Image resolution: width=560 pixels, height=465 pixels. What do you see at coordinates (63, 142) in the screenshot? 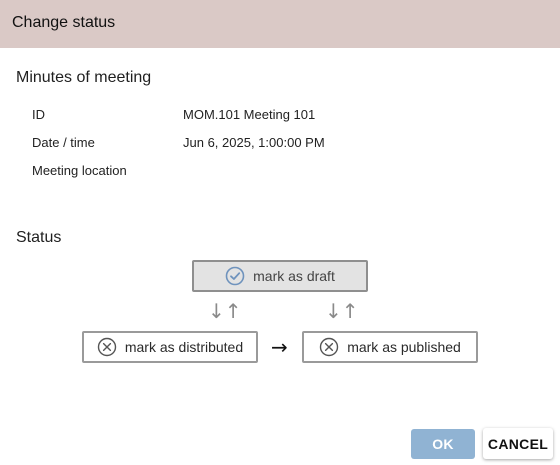
I see `datetime-label: Date / time` at bounding box center [63, 142].